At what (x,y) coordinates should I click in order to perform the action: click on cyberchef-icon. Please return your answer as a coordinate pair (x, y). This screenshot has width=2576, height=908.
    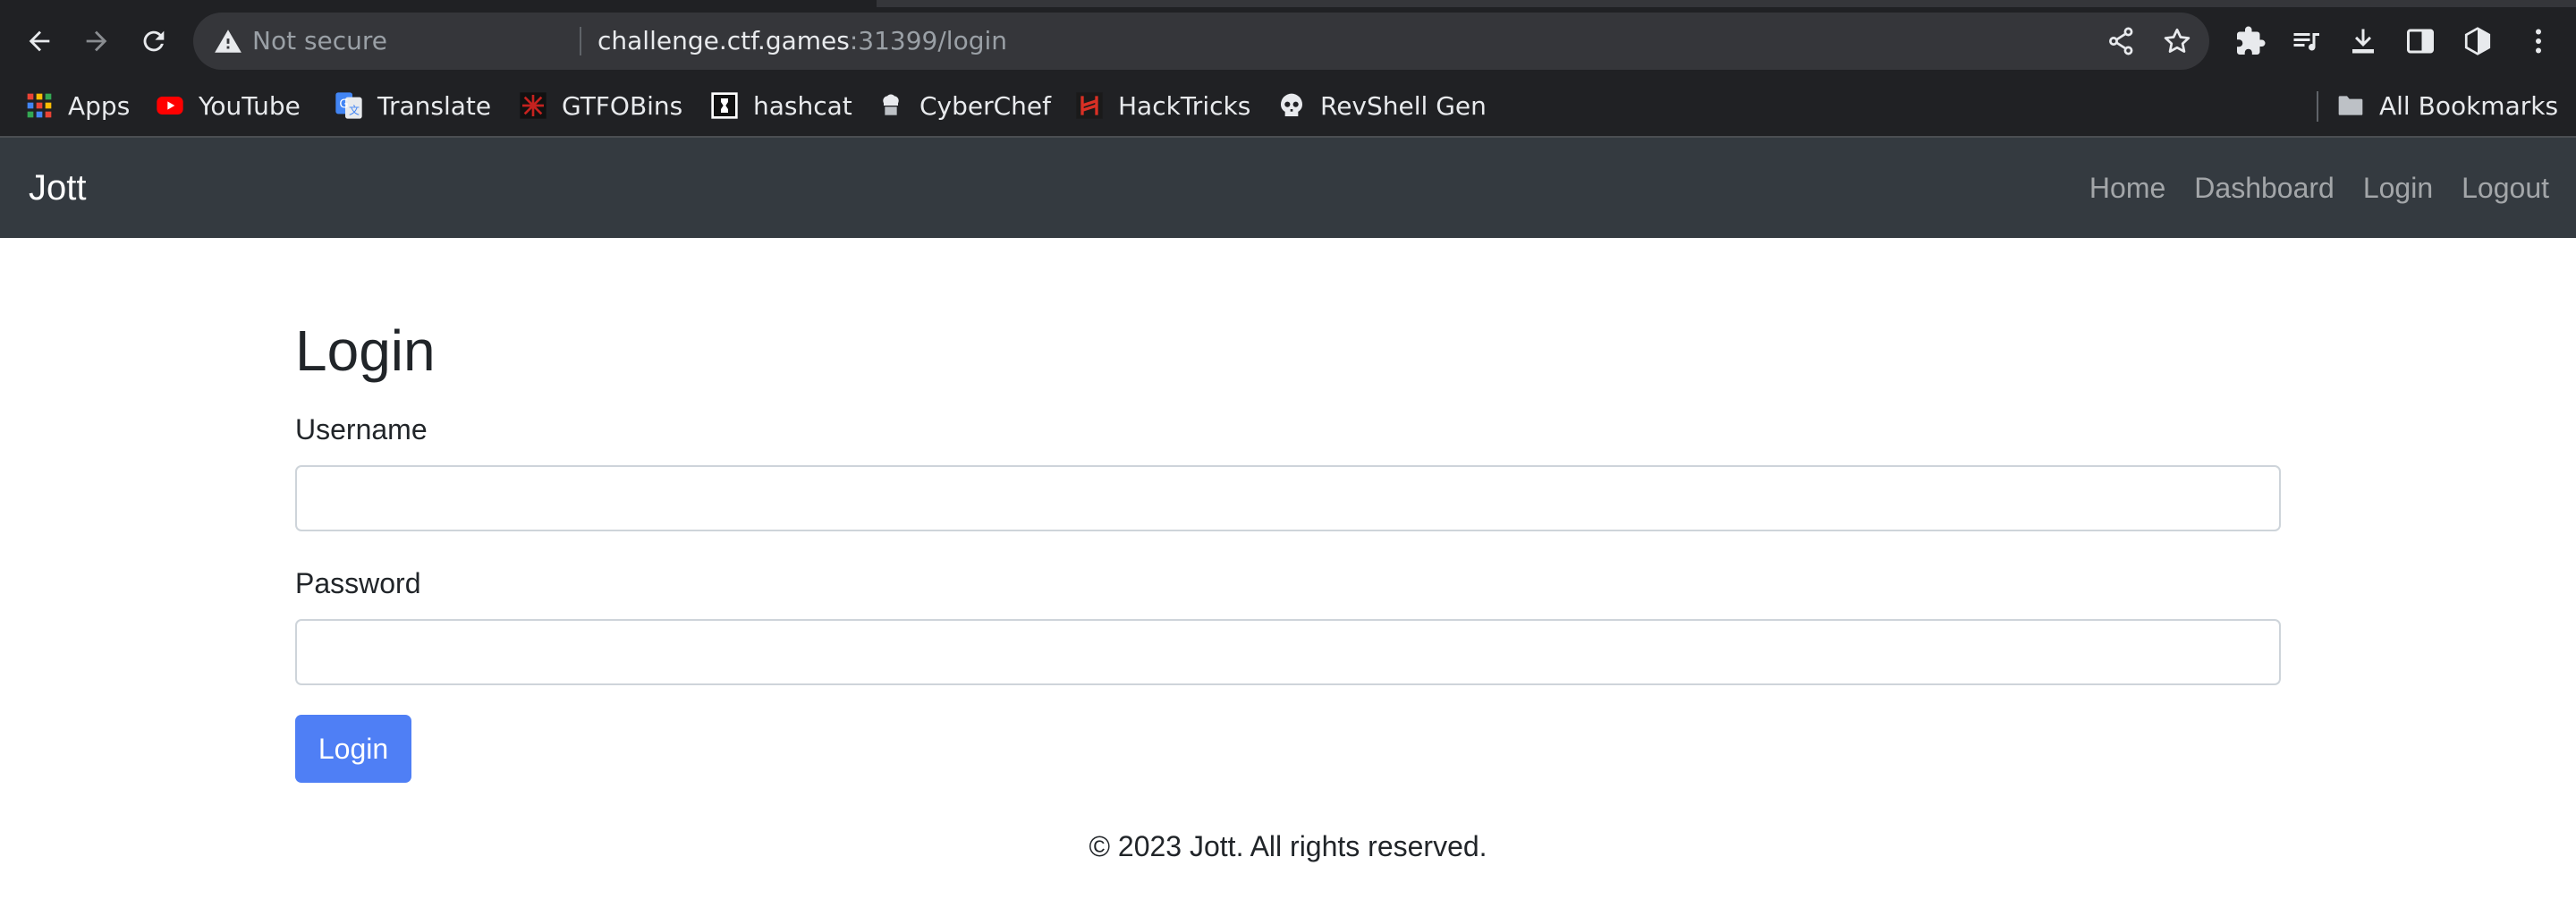
    Looking at the image, I should click on (891, 104).